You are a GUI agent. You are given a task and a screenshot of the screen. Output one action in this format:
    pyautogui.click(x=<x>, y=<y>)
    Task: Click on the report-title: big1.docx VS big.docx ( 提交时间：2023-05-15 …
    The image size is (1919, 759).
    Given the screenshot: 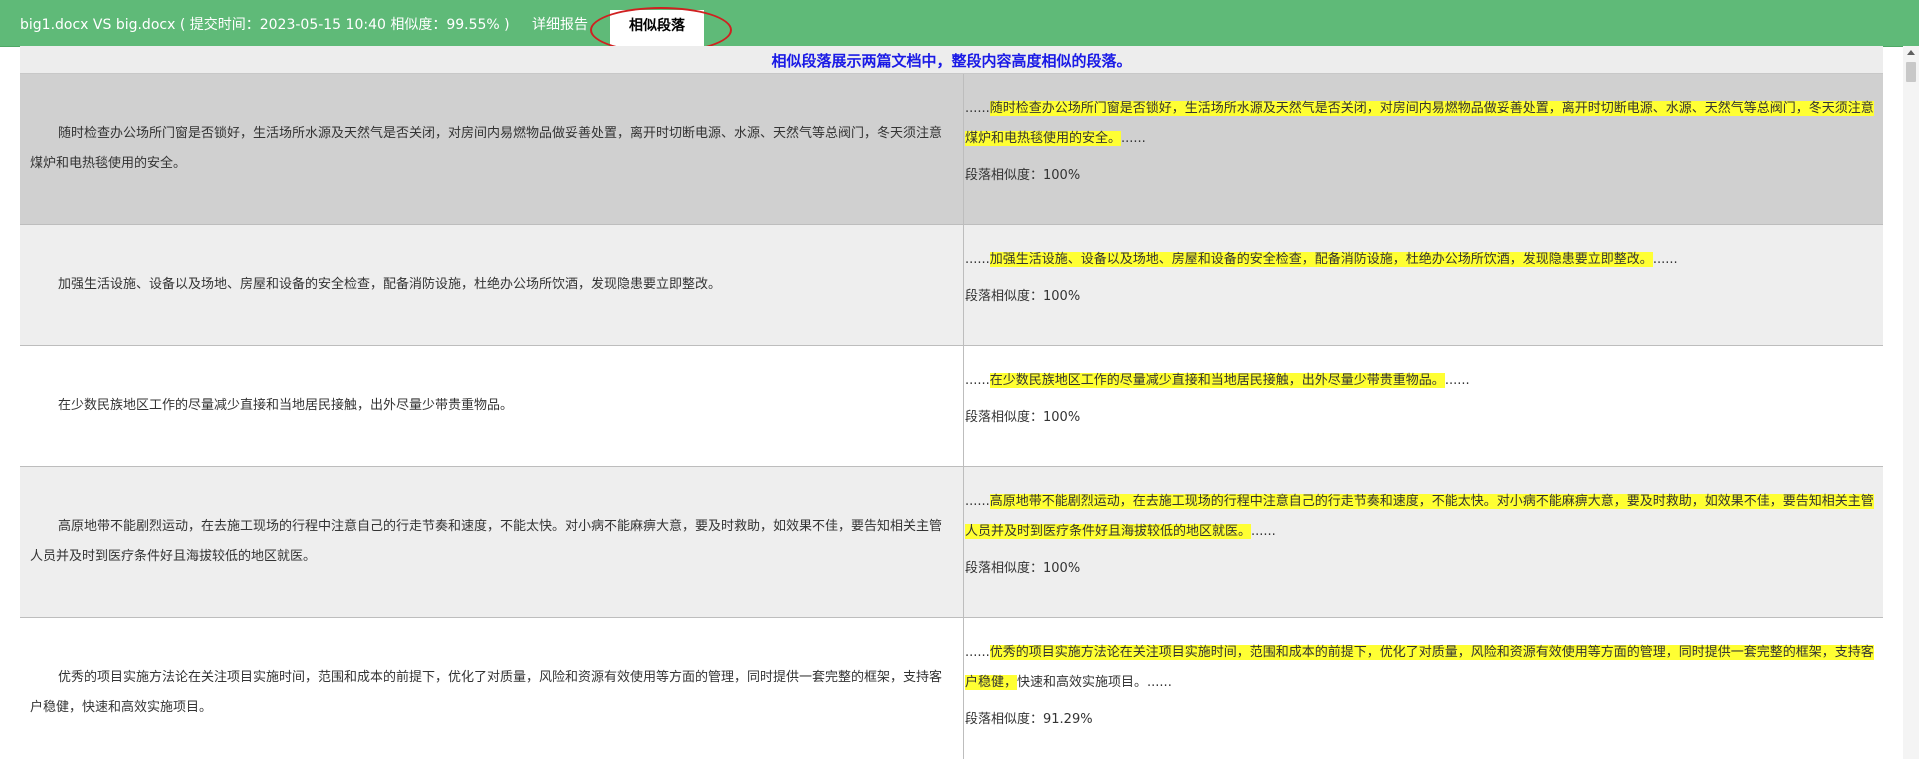 What is the action you would take?
    pyautogui.click(x=265, y=25)
    